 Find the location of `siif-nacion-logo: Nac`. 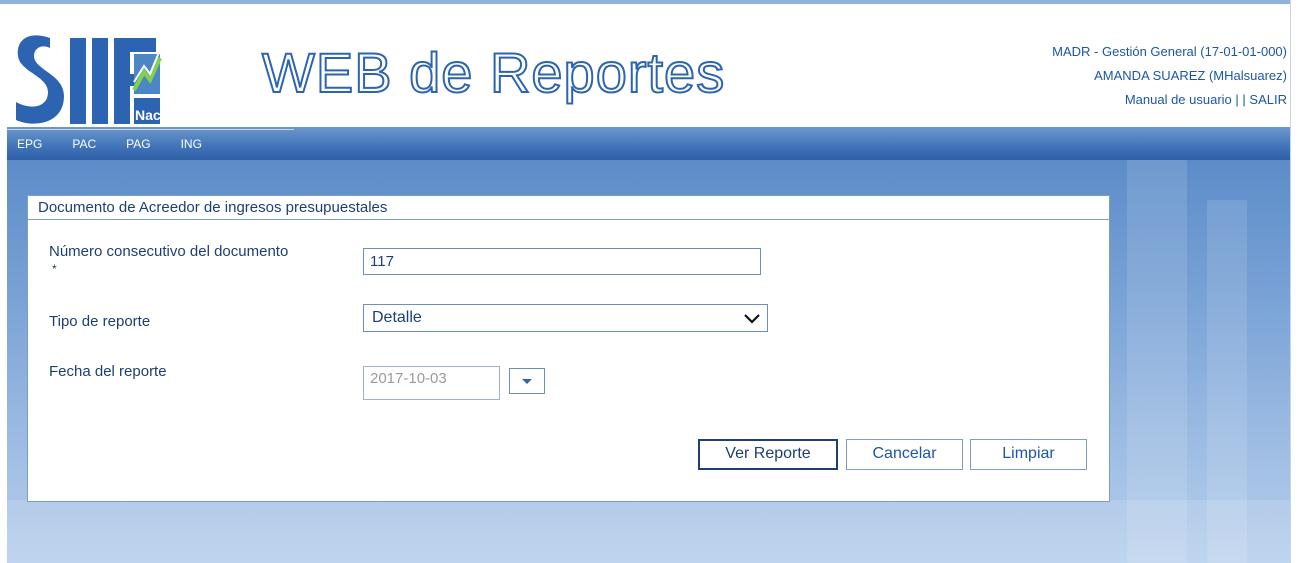

siif-nacion-logo: Nac is located at coordinates (89, 79).